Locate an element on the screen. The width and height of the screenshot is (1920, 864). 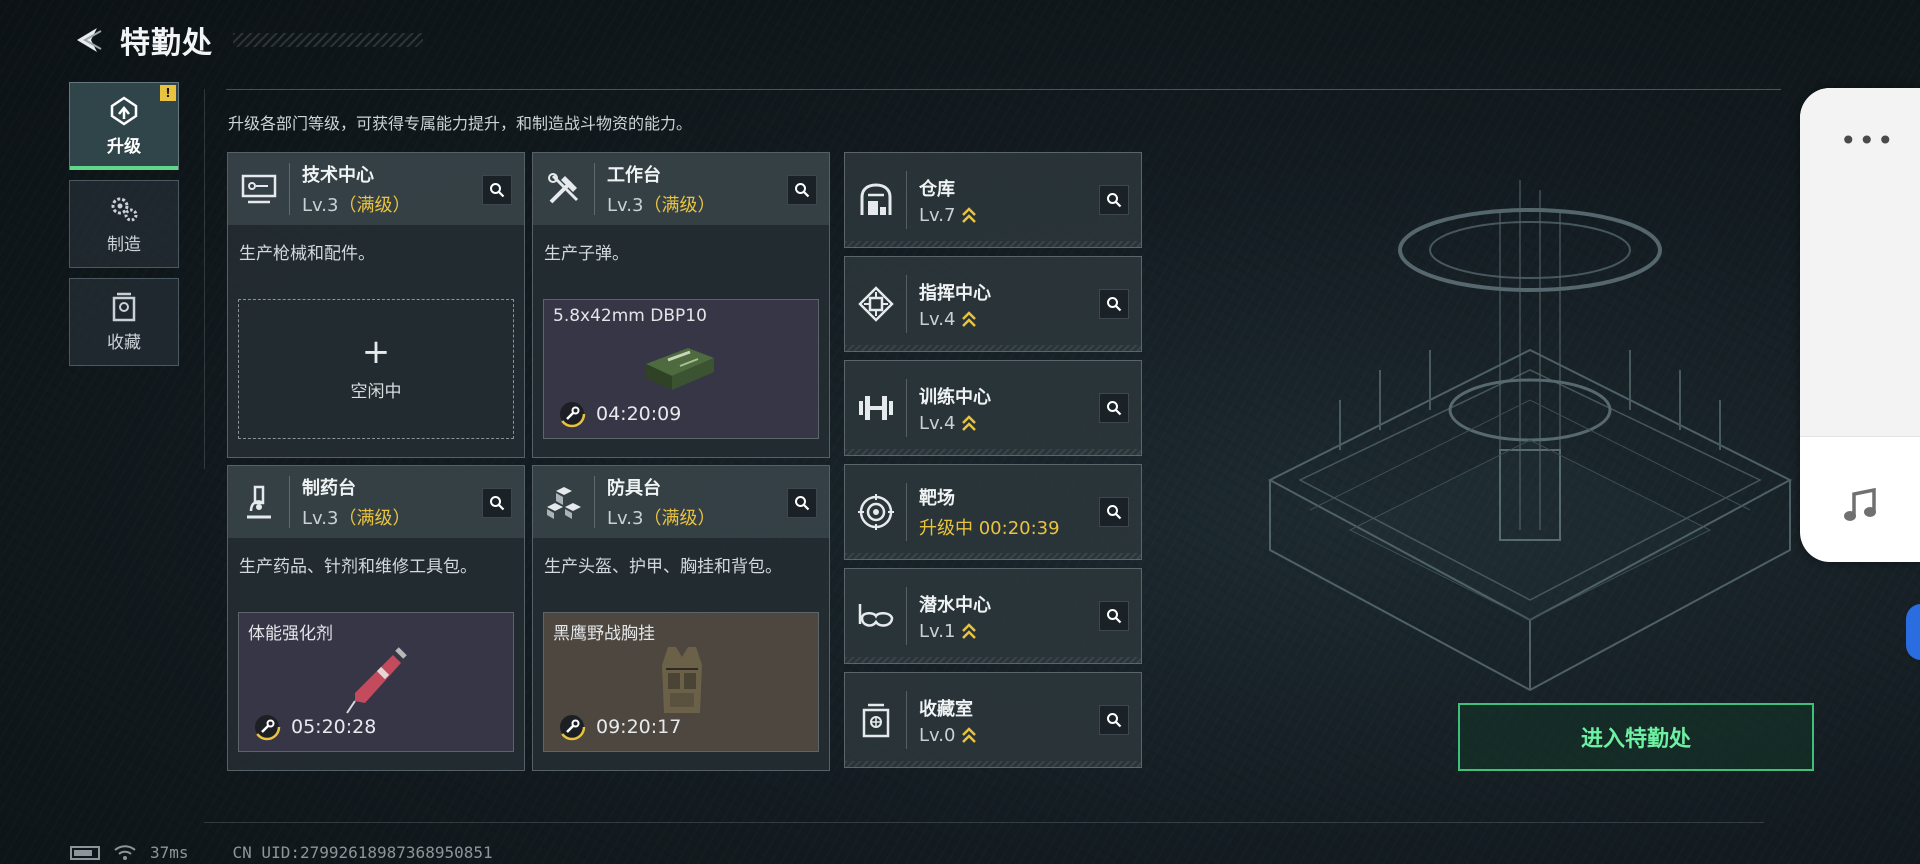
blocks-icon is located at coordinates (564, 502).